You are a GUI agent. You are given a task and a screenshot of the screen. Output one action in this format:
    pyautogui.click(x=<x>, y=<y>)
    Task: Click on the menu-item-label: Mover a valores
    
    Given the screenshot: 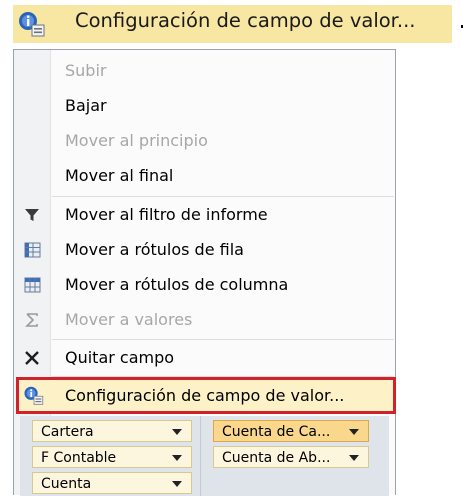 What is the action you would take?
    pyautogui.click(x=129, y=319)
    